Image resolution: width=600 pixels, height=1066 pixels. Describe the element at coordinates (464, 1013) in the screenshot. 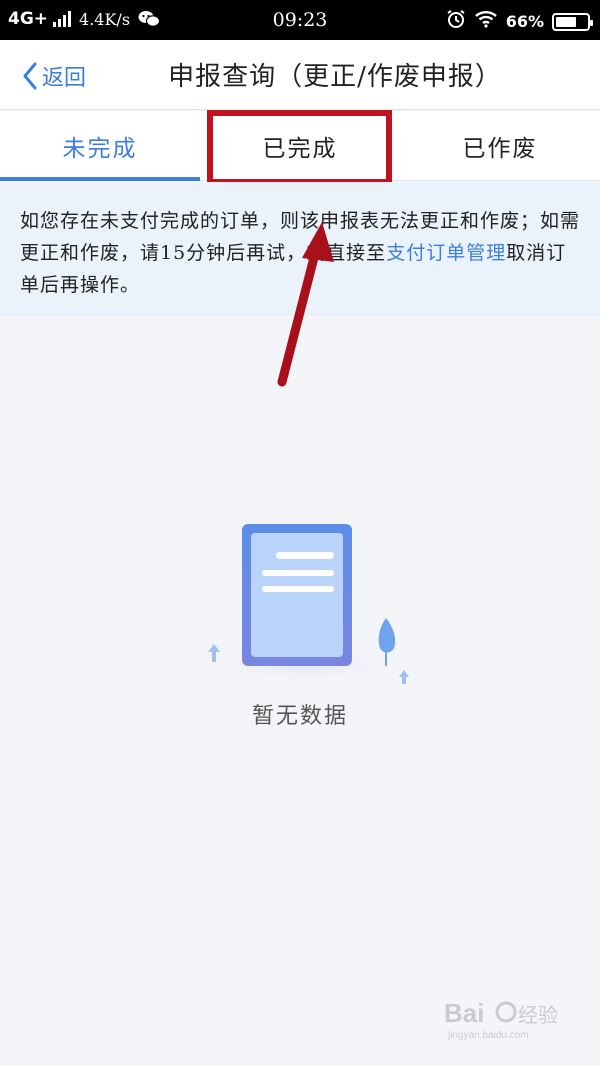

I see `svg-text: Bai` at that location.